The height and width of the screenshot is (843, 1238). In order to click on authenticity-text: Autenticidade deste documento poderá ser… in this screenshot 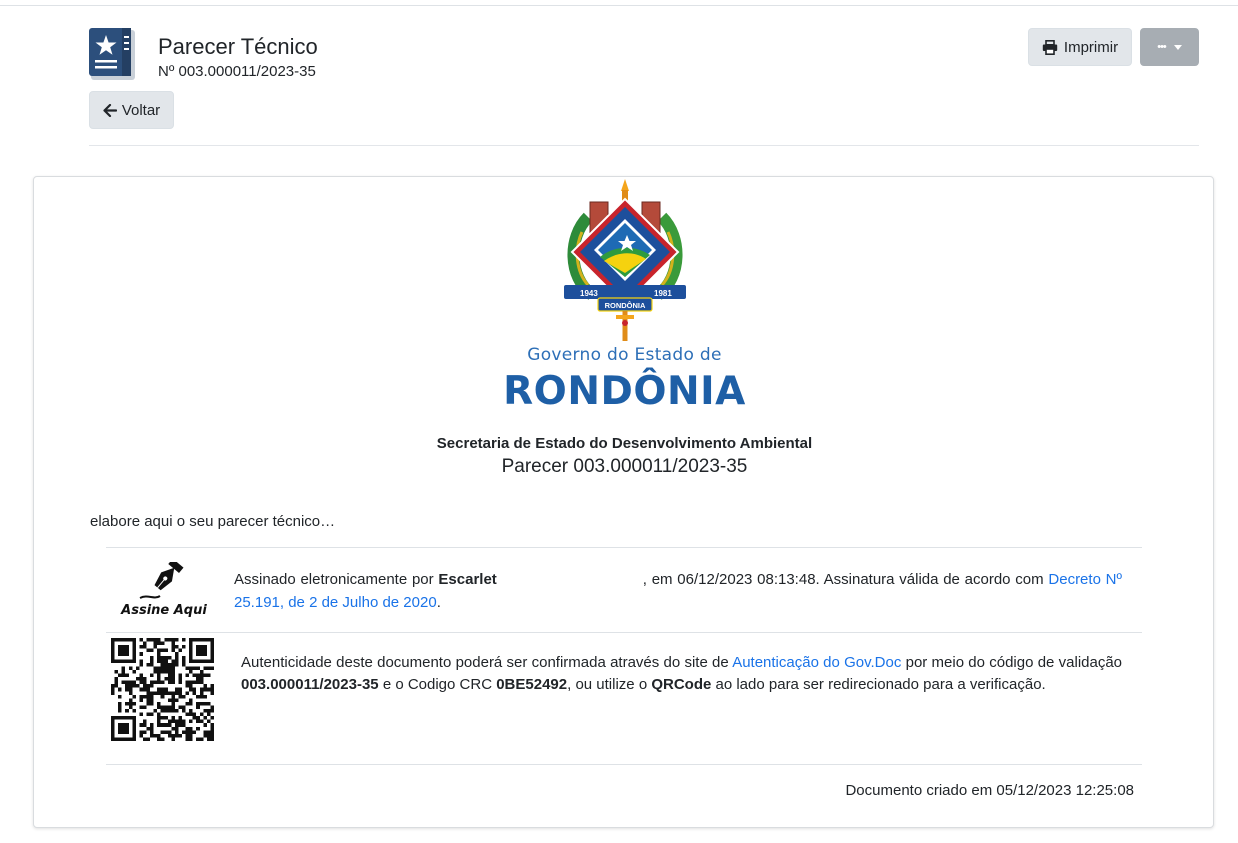, I will do `click(681, 674)`.